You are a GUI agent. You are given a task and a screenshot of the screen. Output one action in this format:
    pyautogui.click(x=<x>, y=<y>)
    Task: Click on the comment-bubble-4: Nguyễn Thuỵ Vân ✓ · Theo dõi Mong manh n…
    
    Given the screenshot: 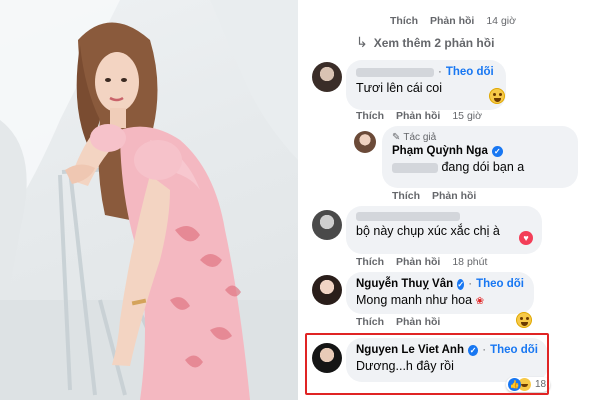 What is the action you would take?
    pyautogui.click(x=440, y=293)
    